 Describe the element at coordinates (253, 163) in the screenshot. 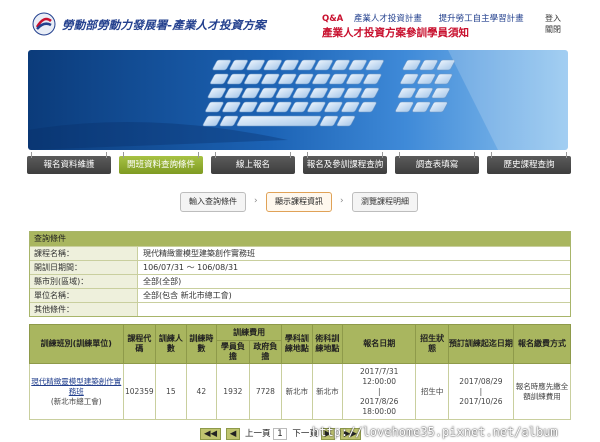

I see `tab-online-signup: 線上報名` at that location.